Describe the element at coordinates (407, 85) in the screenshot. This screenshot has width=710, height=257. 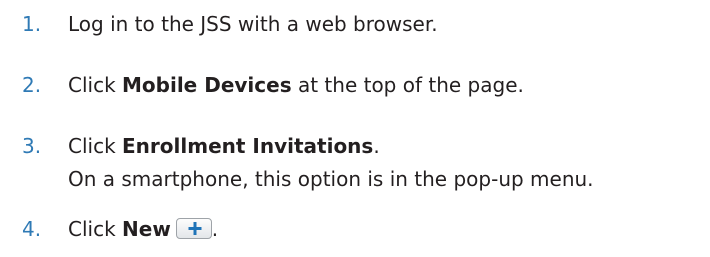
I see `step-suffix: at the top of the page.` at that location.